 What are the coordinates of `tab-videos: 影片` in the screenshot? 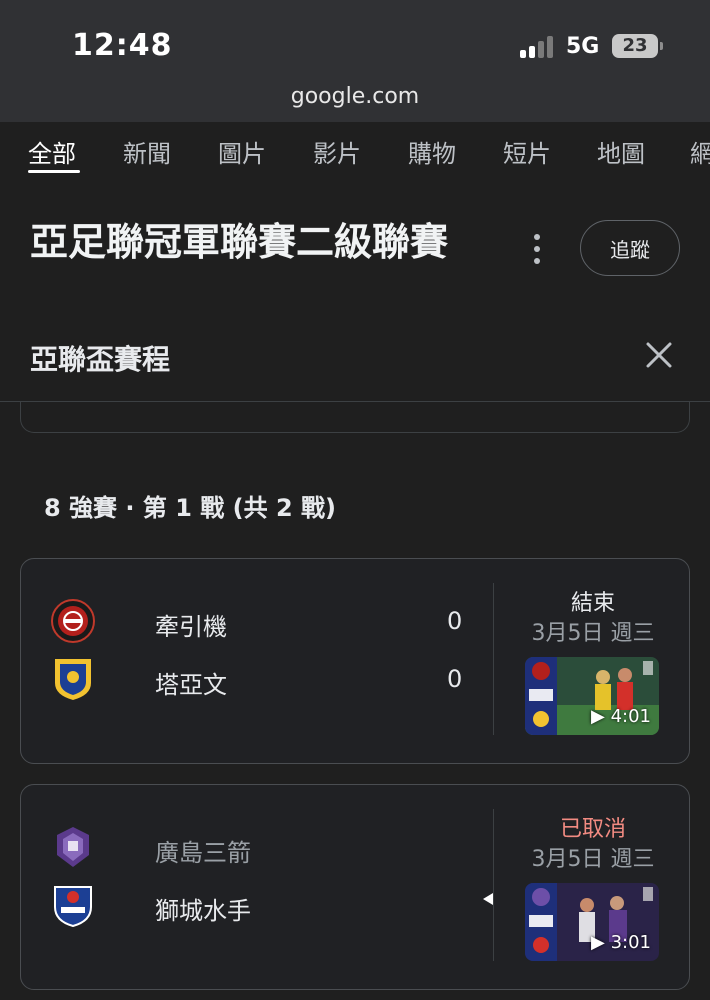 It's located at (337, 151).